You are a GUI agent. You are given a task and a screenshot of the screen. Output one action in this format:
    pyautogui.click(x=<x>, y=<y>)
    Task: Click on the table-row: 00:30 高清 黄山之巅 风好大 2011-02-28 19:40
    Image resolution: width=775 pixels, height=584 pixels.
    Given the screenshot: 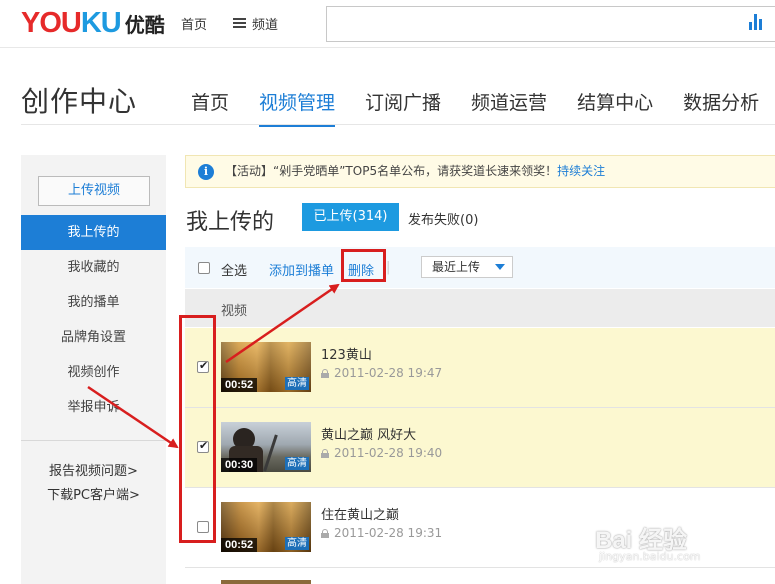 What is the action you would take?
    pyautogui.click(x=480, y=448)
    